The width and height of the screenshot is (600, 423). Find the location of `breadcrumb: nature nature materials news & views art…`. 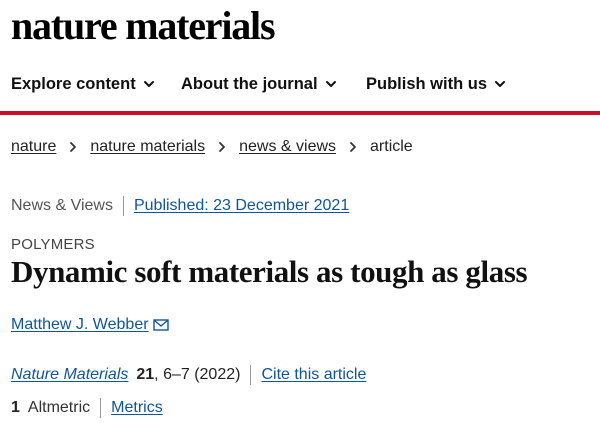

breadcrumb: nature nature materials news & views art… is located at coordinates (212, 147).